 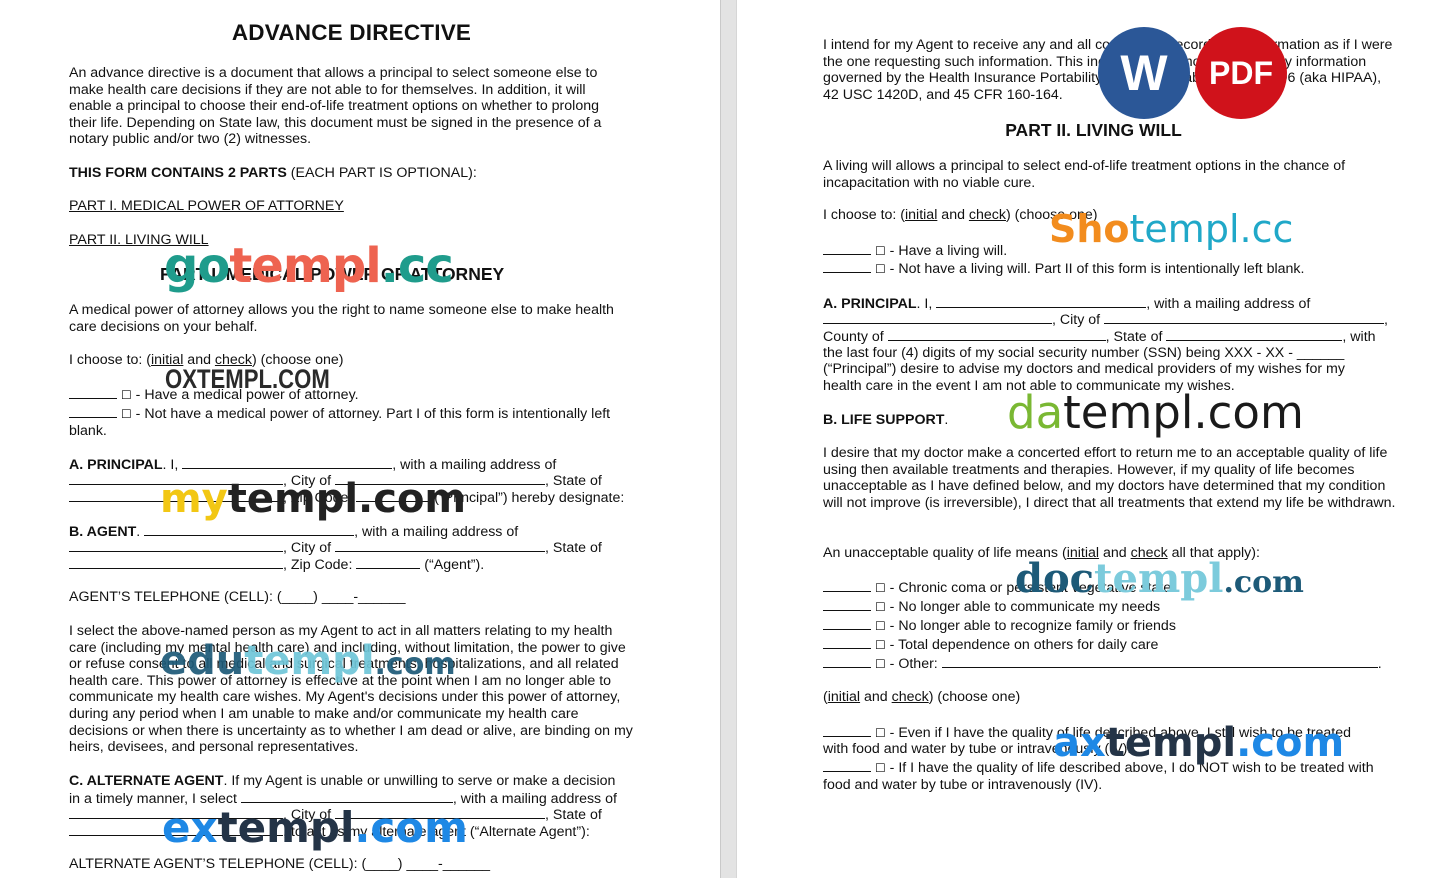 I want to click on word-format-badge: W, so click(x=1144, y=73).